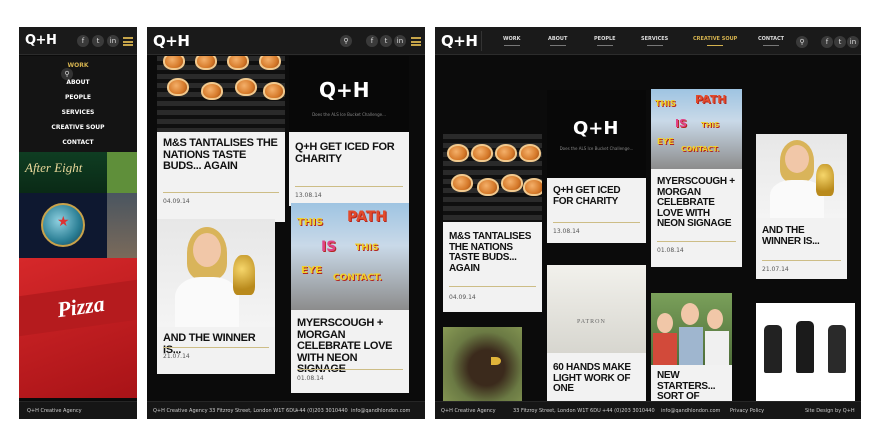 This screenshot has width=880, height=446. I want to click on hawk-image, so click(482, 364).